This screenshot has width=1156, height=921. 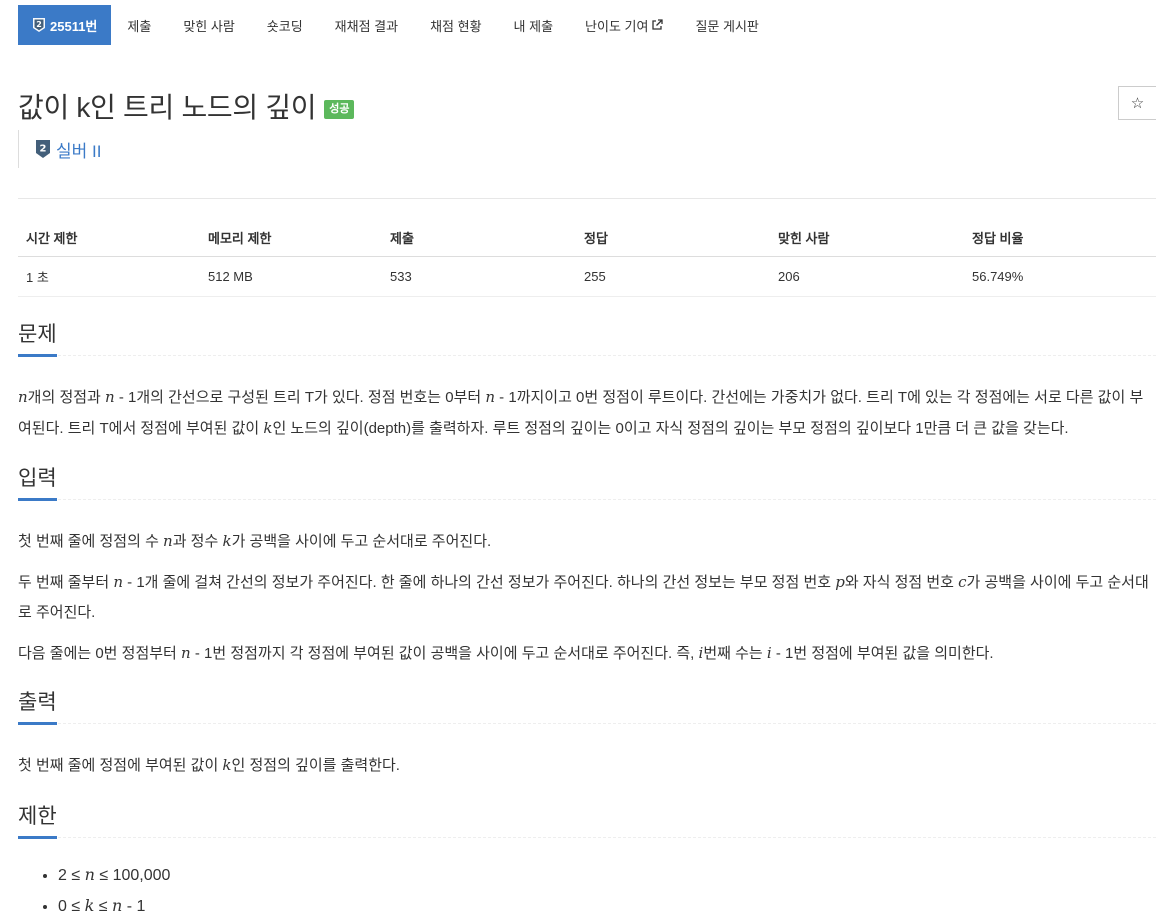 What do you see at coordinates (339, 109) in the screenshot?
I see `status-badge: 성공` at bounding box center [339, 109].